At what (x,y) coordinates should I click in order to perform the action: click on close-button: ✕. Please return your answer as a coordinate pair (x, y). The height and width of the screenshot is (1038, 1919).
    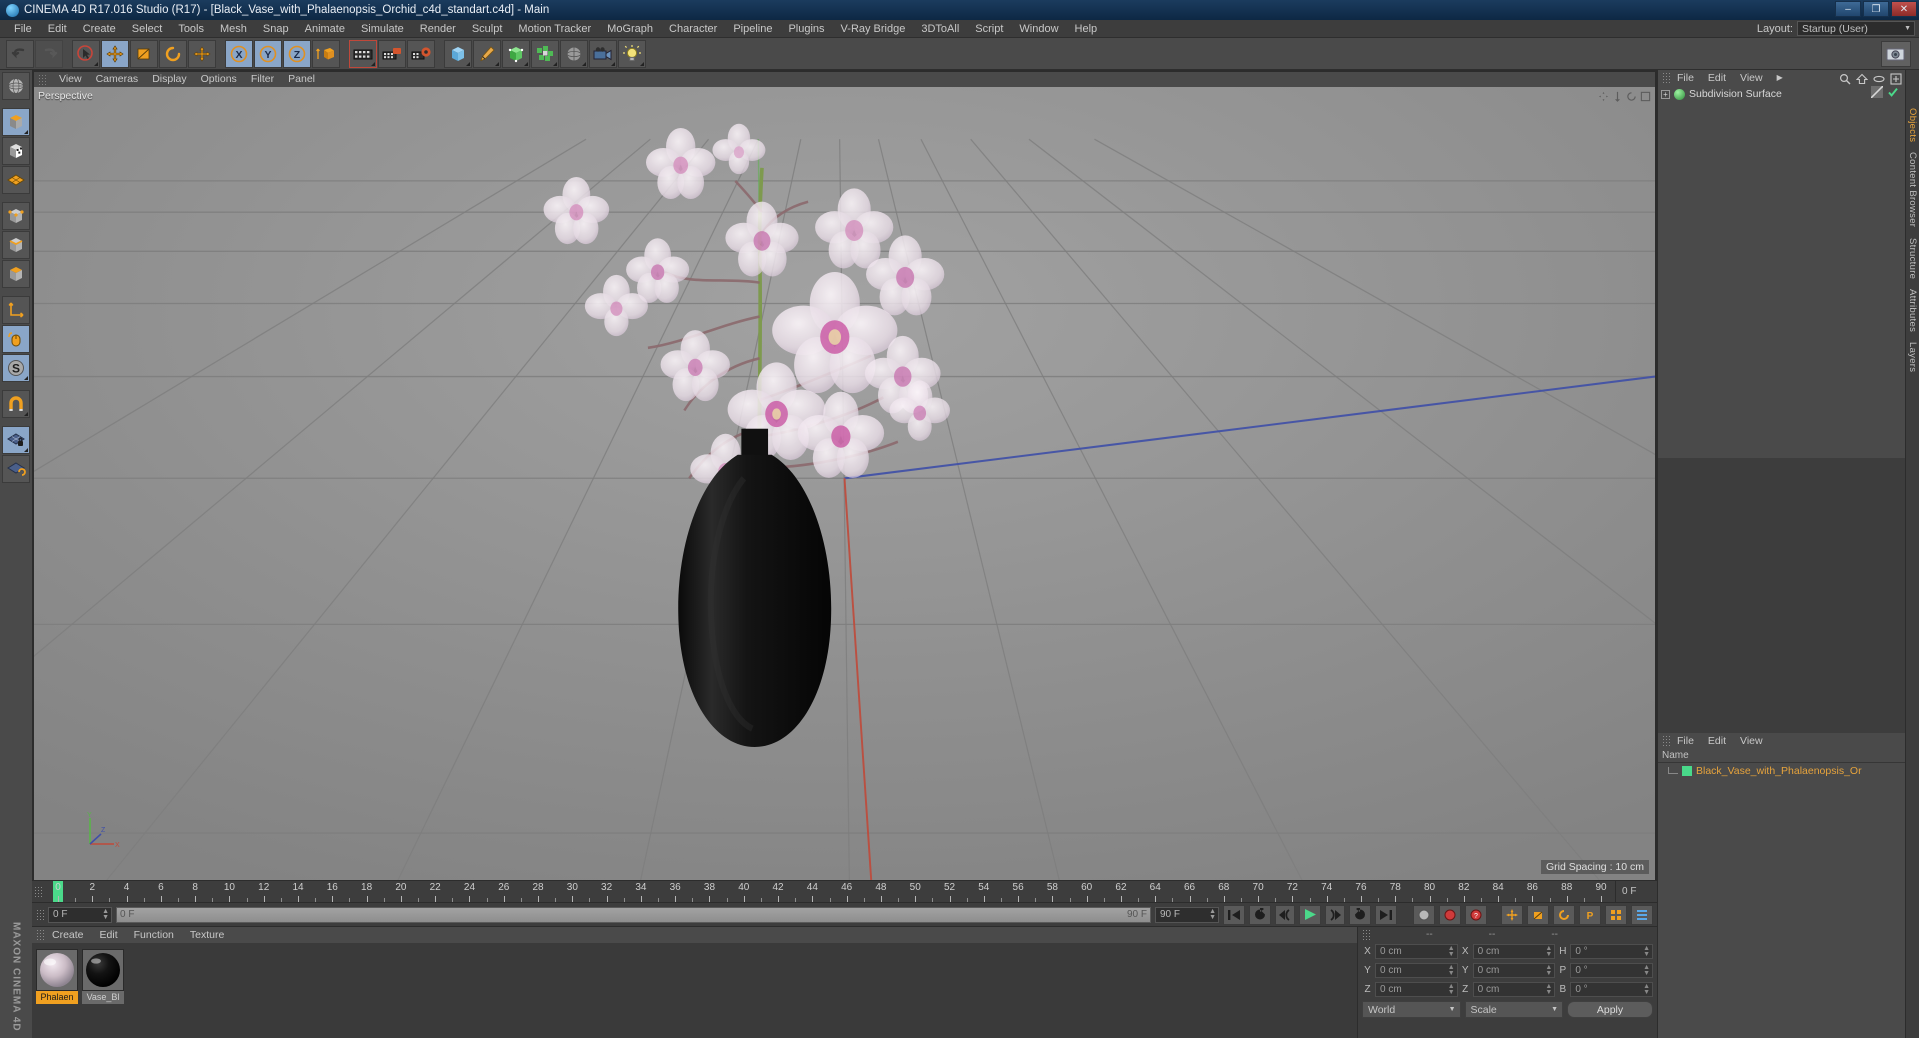
    Looking at the image, I should click on (1904, 9).